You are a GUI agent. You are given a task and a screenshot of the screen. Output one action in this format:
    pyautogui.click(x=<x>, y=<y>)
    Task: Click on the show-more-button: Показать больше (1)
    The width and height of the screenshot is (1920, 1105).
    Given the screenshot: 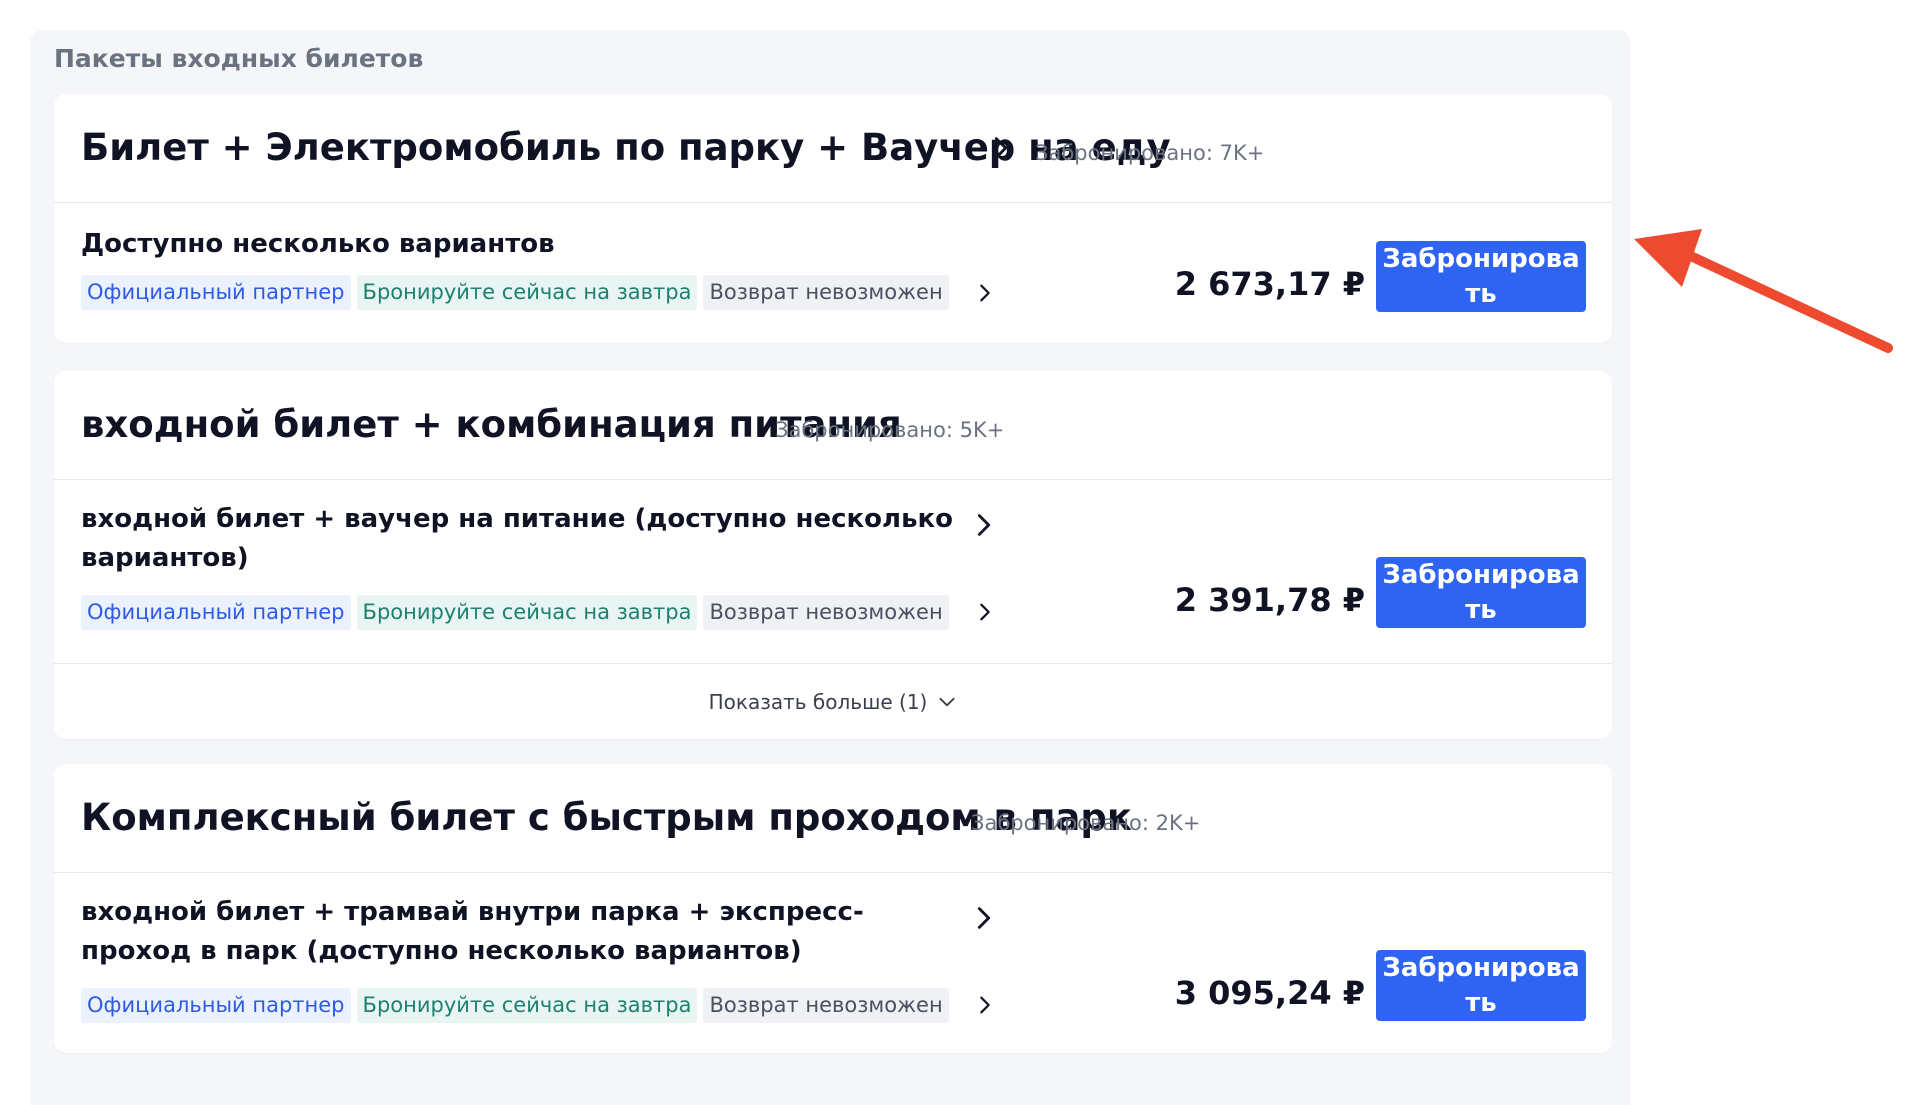 What is the action you would take?
    pyautogui.click(x=833, y=701)
    